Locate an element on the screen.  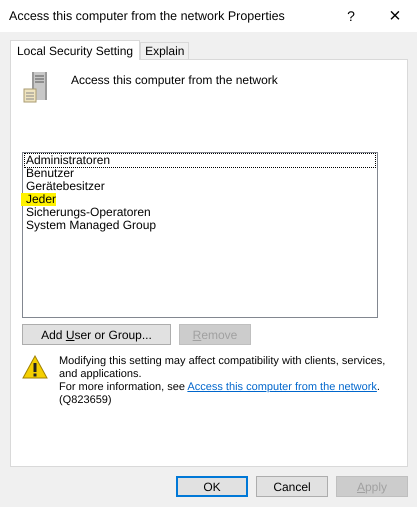
list-item: Benutzer is located at coordinates (49, 173).